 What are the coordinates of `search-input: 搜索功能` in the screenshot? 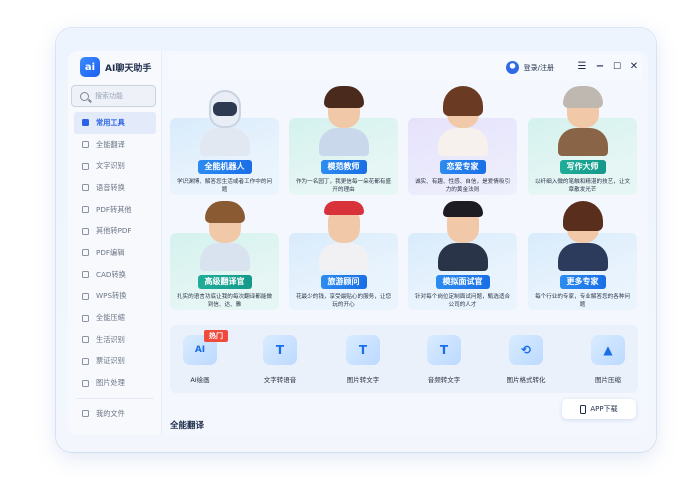 It's located at (113, 96).